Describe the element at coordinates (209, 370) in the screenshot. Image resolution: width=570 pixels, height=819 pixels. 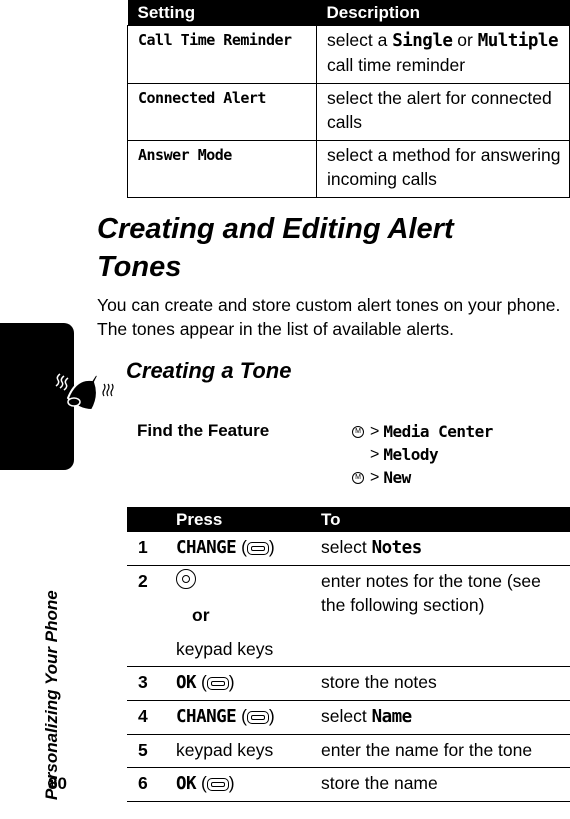
I see `subsection-heading: Creating a Tone` at that location.